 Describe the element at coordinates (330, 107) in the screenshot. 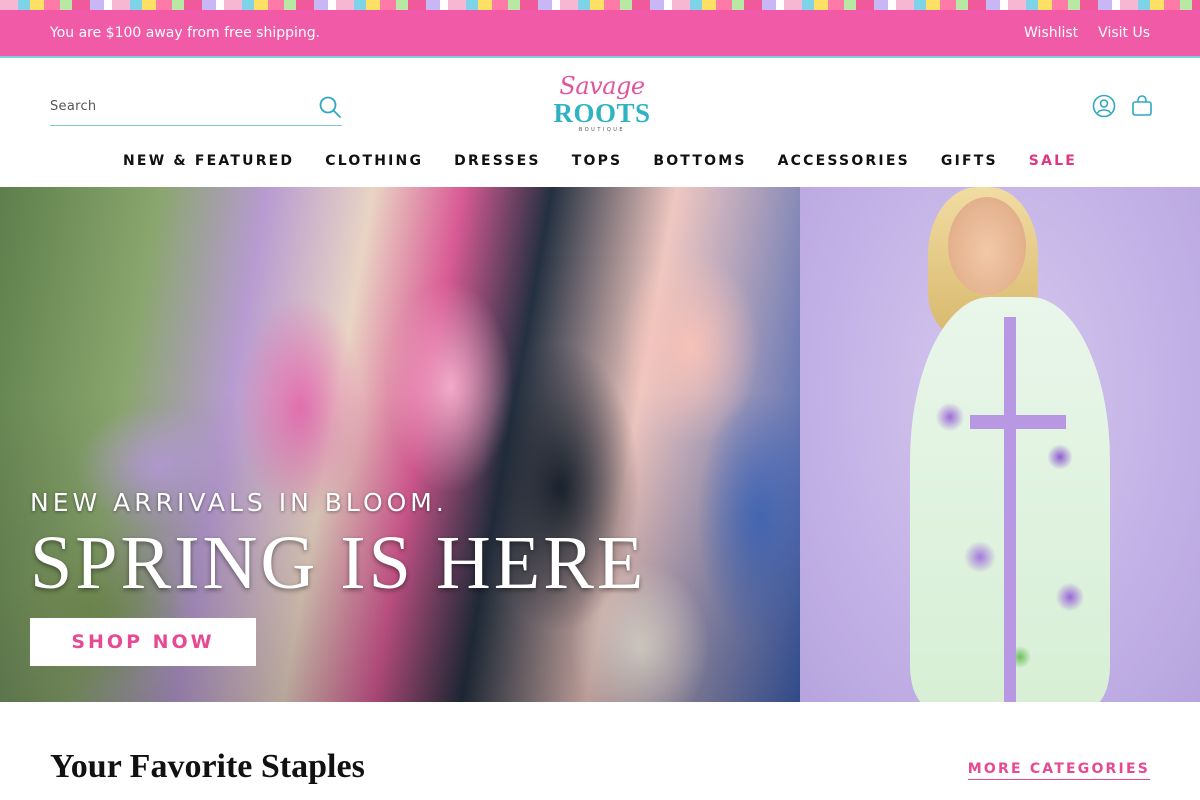

I see `search-icon` at that location.